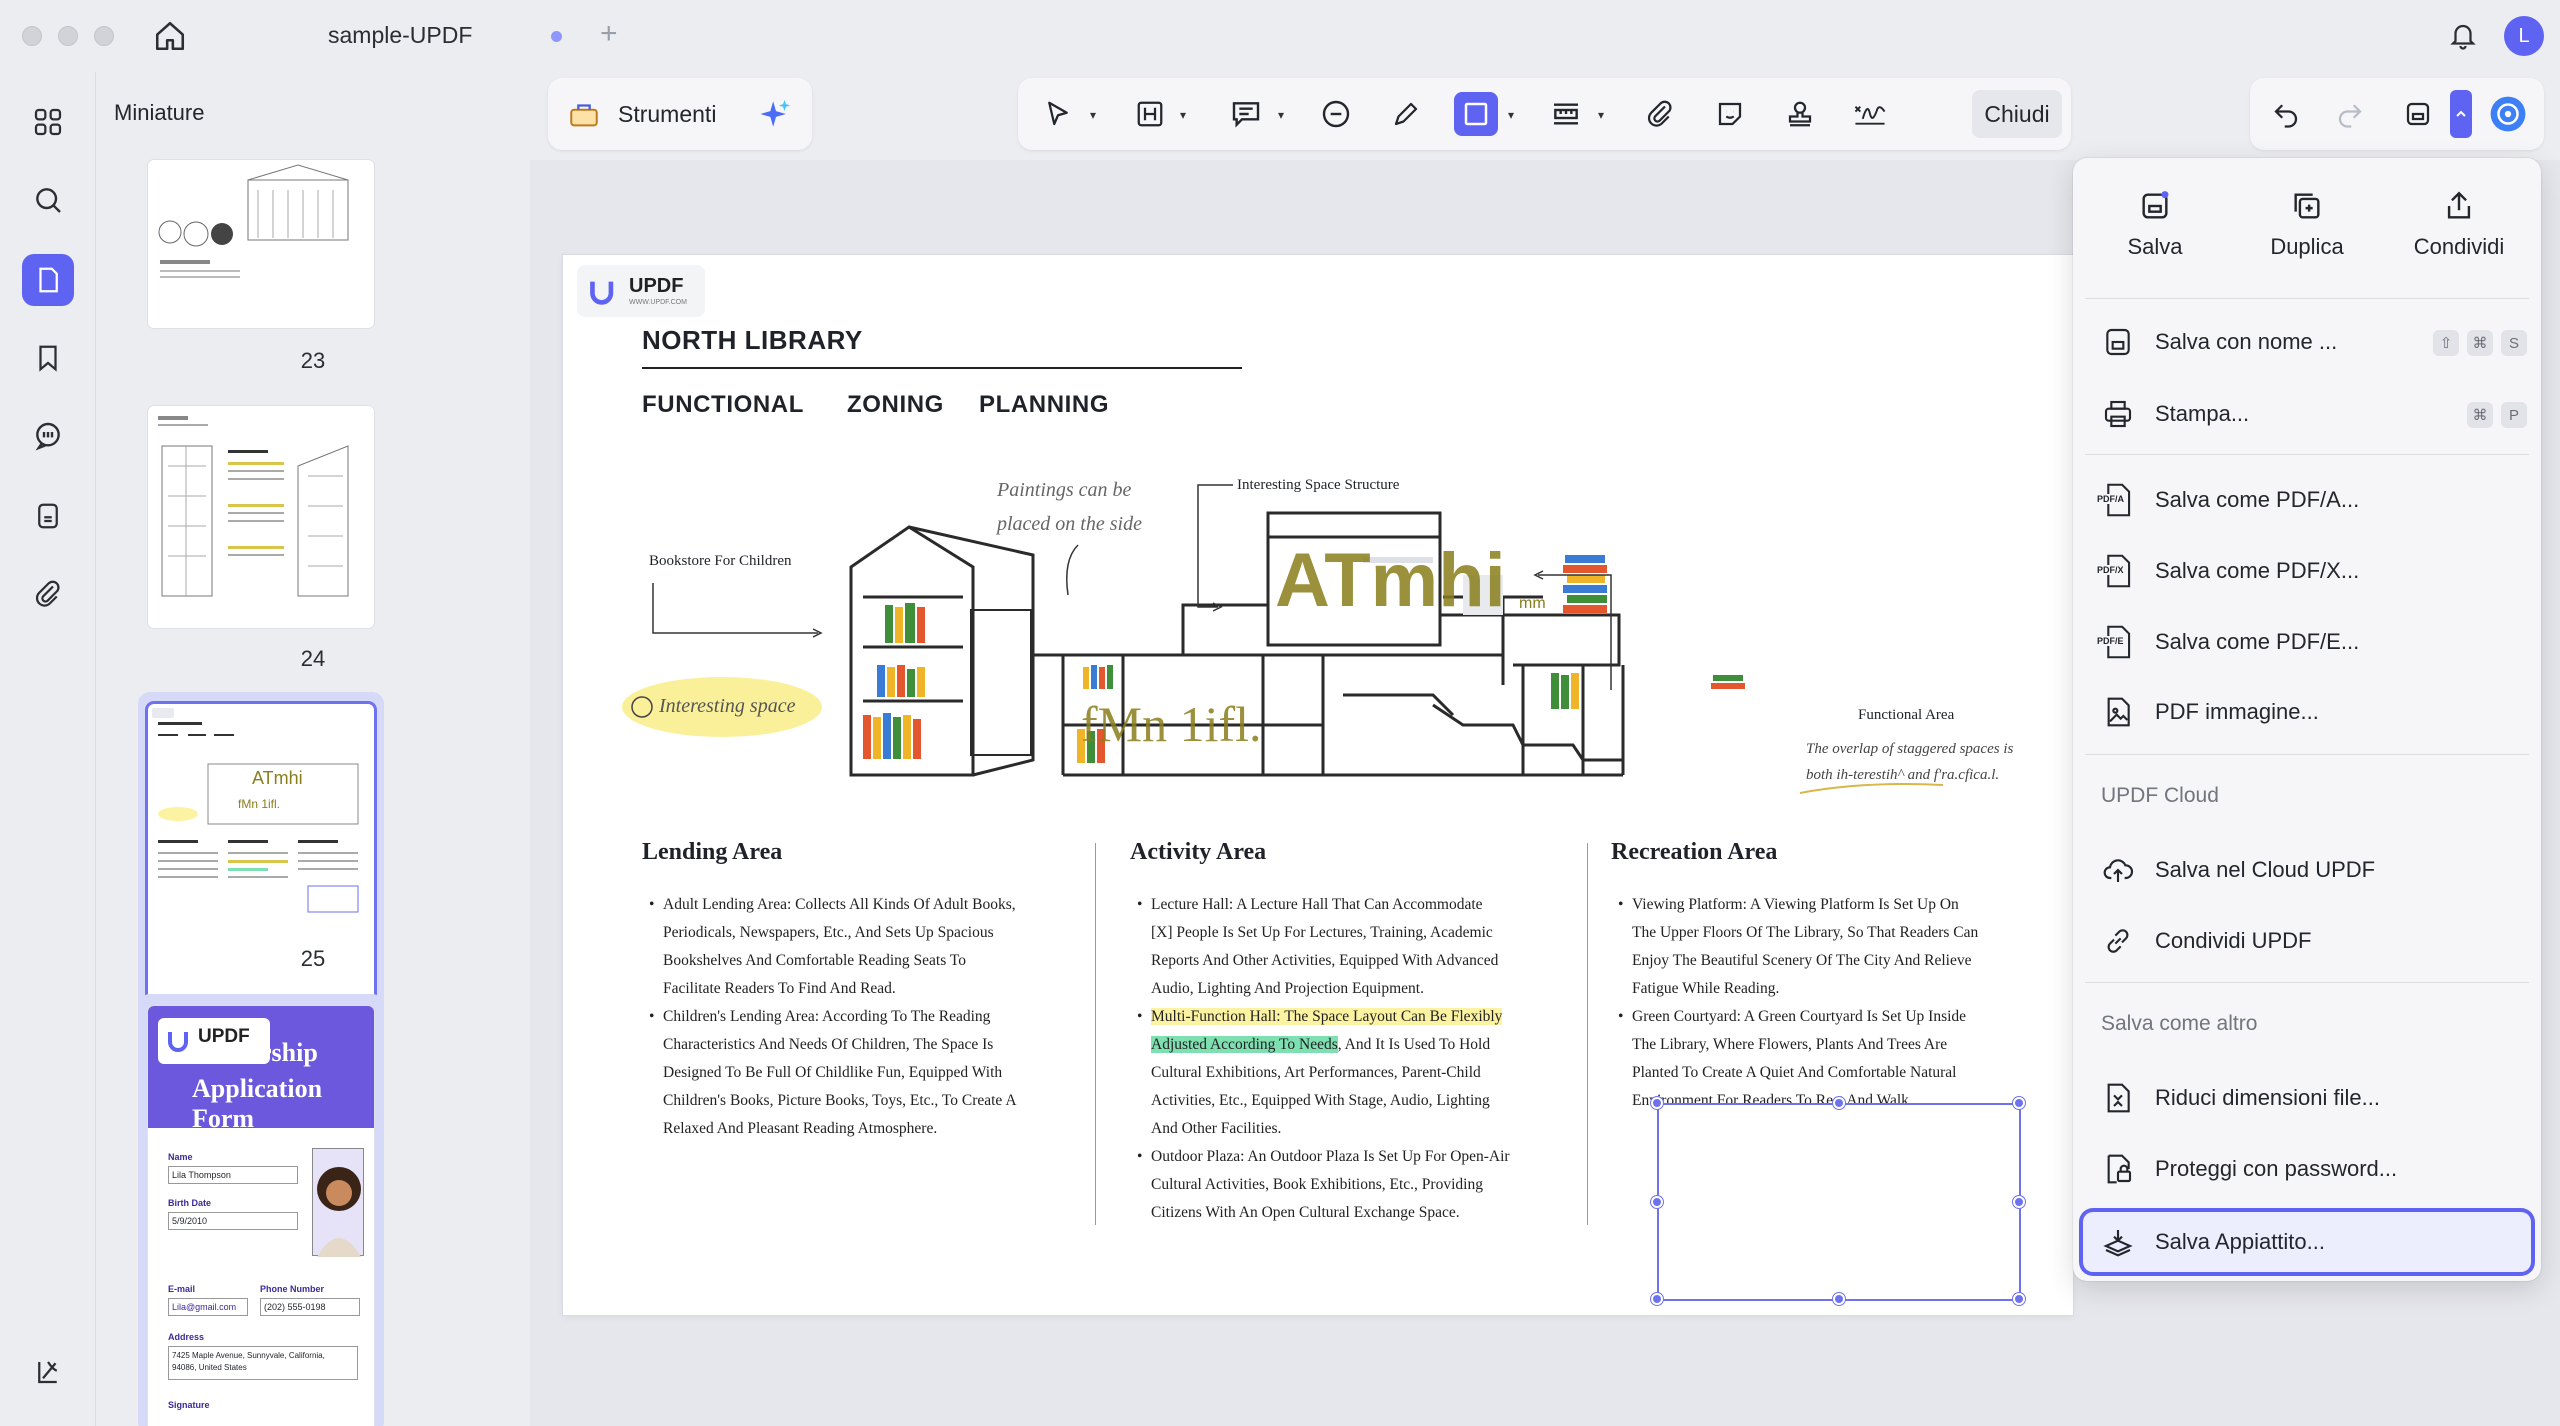 The height and width of the screenshot is (1426, 2560). I want to click on save-menu-button, so click(2418, 114).